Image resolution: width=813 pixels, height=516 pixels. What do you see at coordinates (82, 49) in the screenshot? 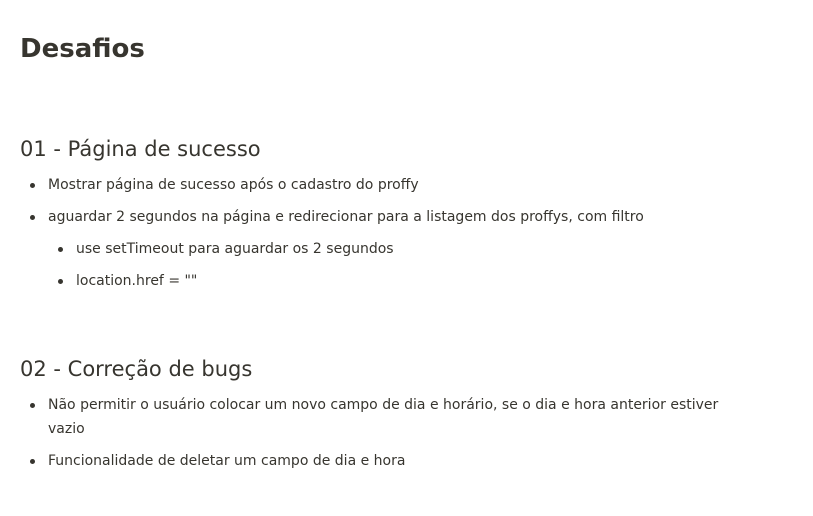
I see `page-title: Desafios` at bounding box center [82, 49].